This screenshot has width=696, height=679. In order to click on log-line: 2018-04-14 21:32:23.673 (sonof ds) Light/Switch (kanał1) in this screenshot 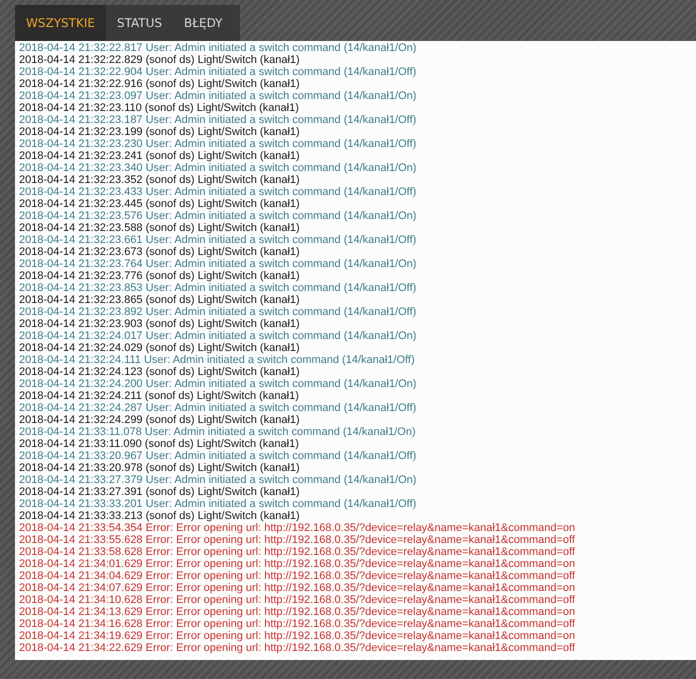, I will do `click(159, 252)`.